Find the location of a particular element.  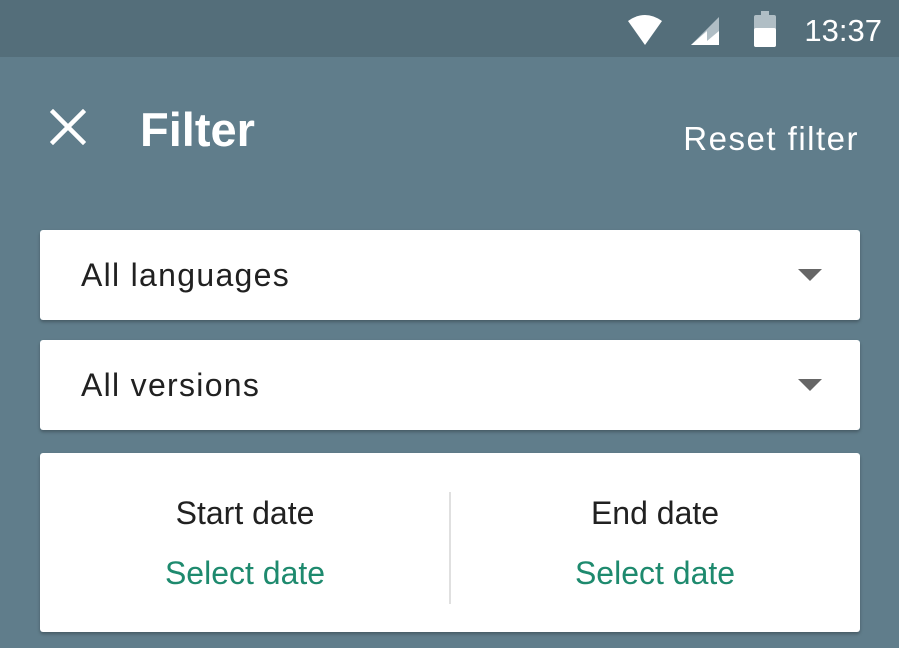

start-date-label: Start date is located at coordinates (245, 513).